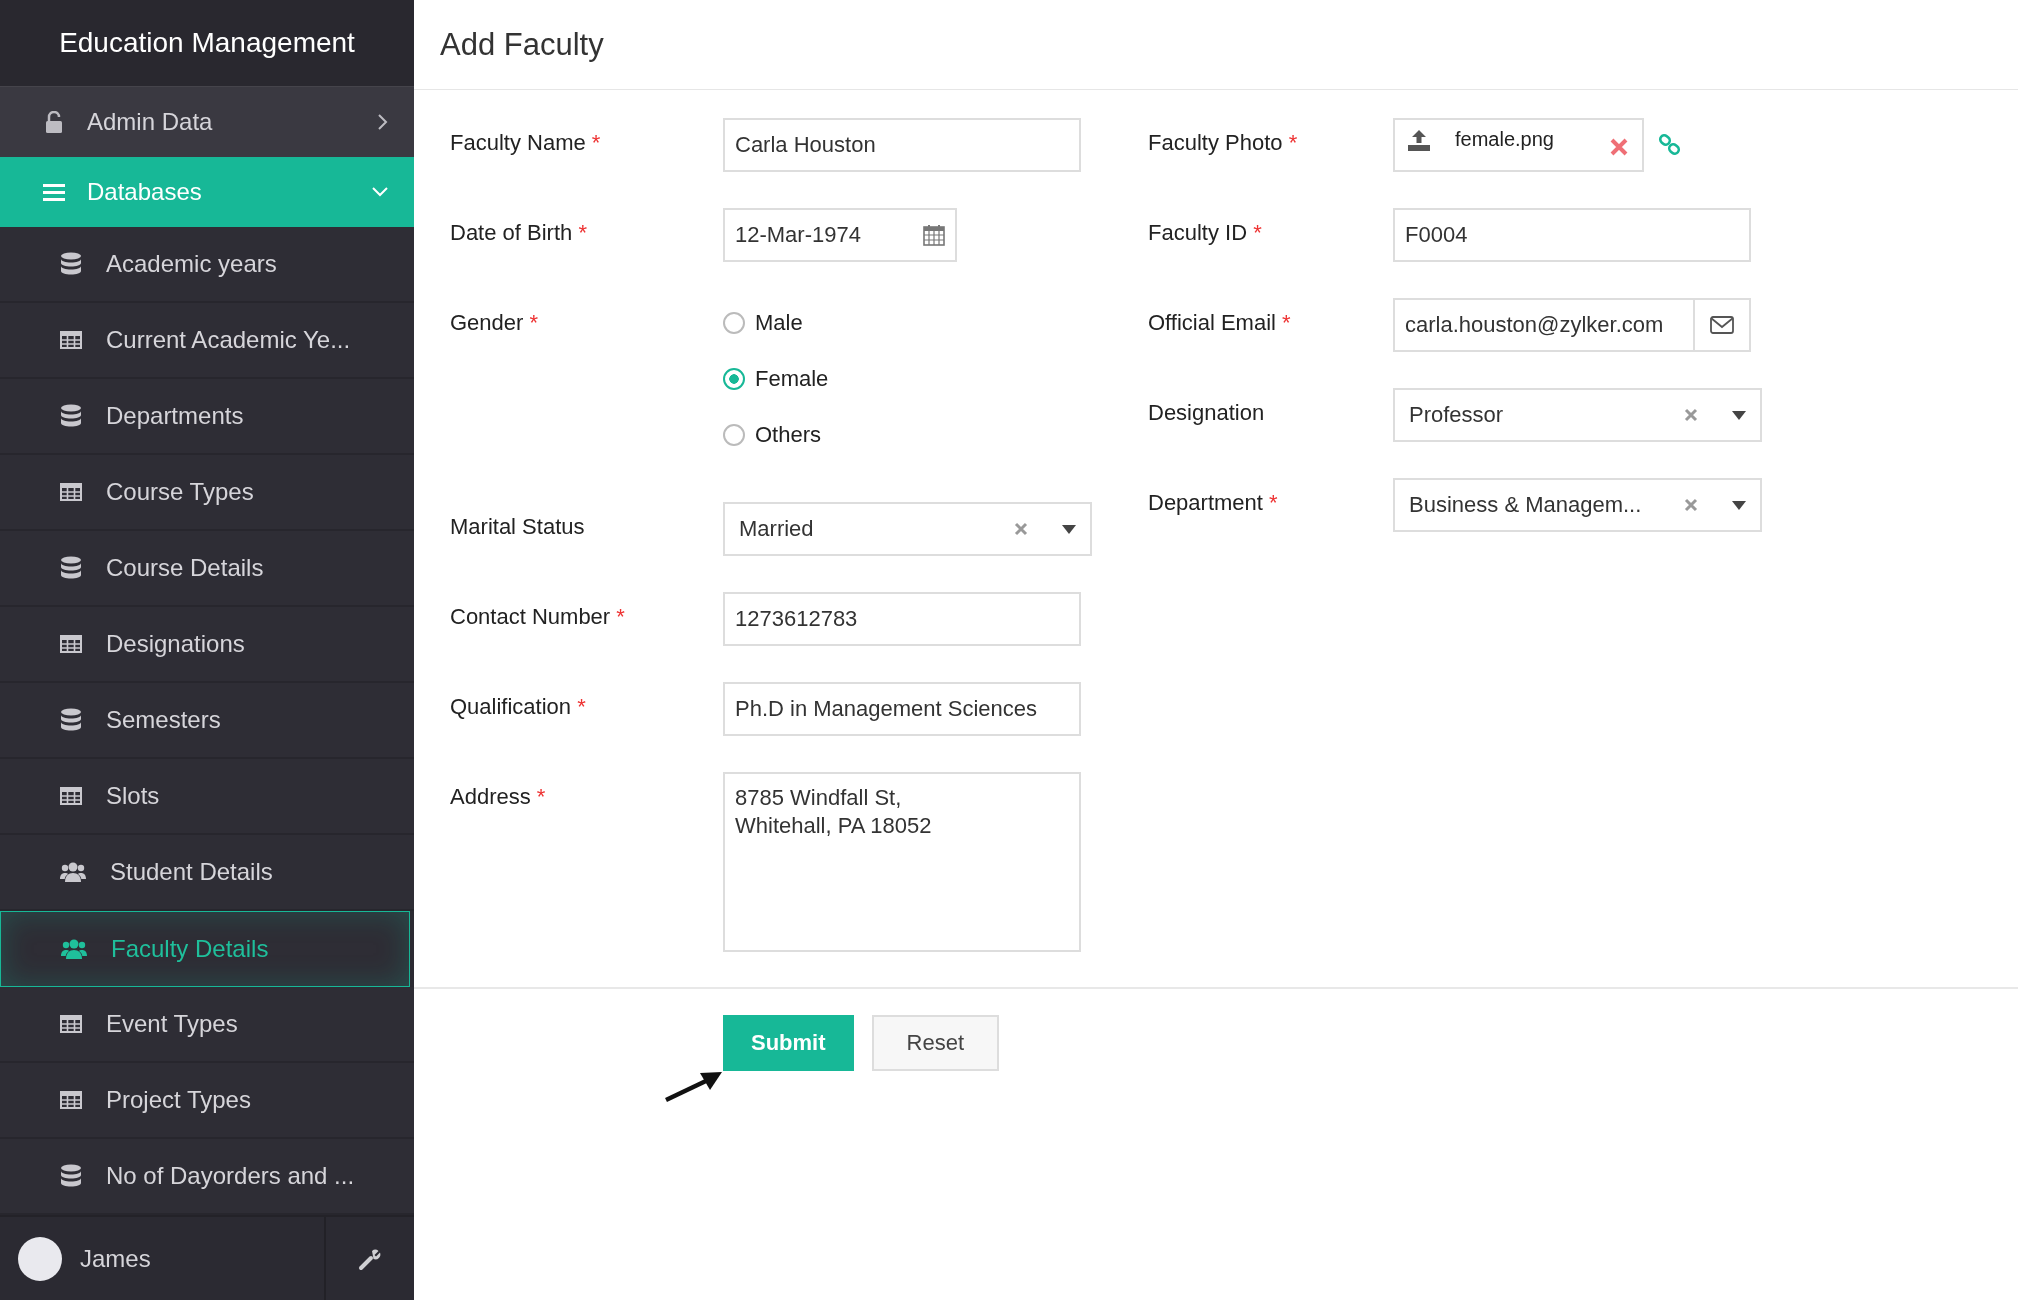 The width and height of the screenshot is (2018, 1300). Describe the element at coordinates (522, 44) in the screenshot. I see `page-title: Add Faculty` at that location.